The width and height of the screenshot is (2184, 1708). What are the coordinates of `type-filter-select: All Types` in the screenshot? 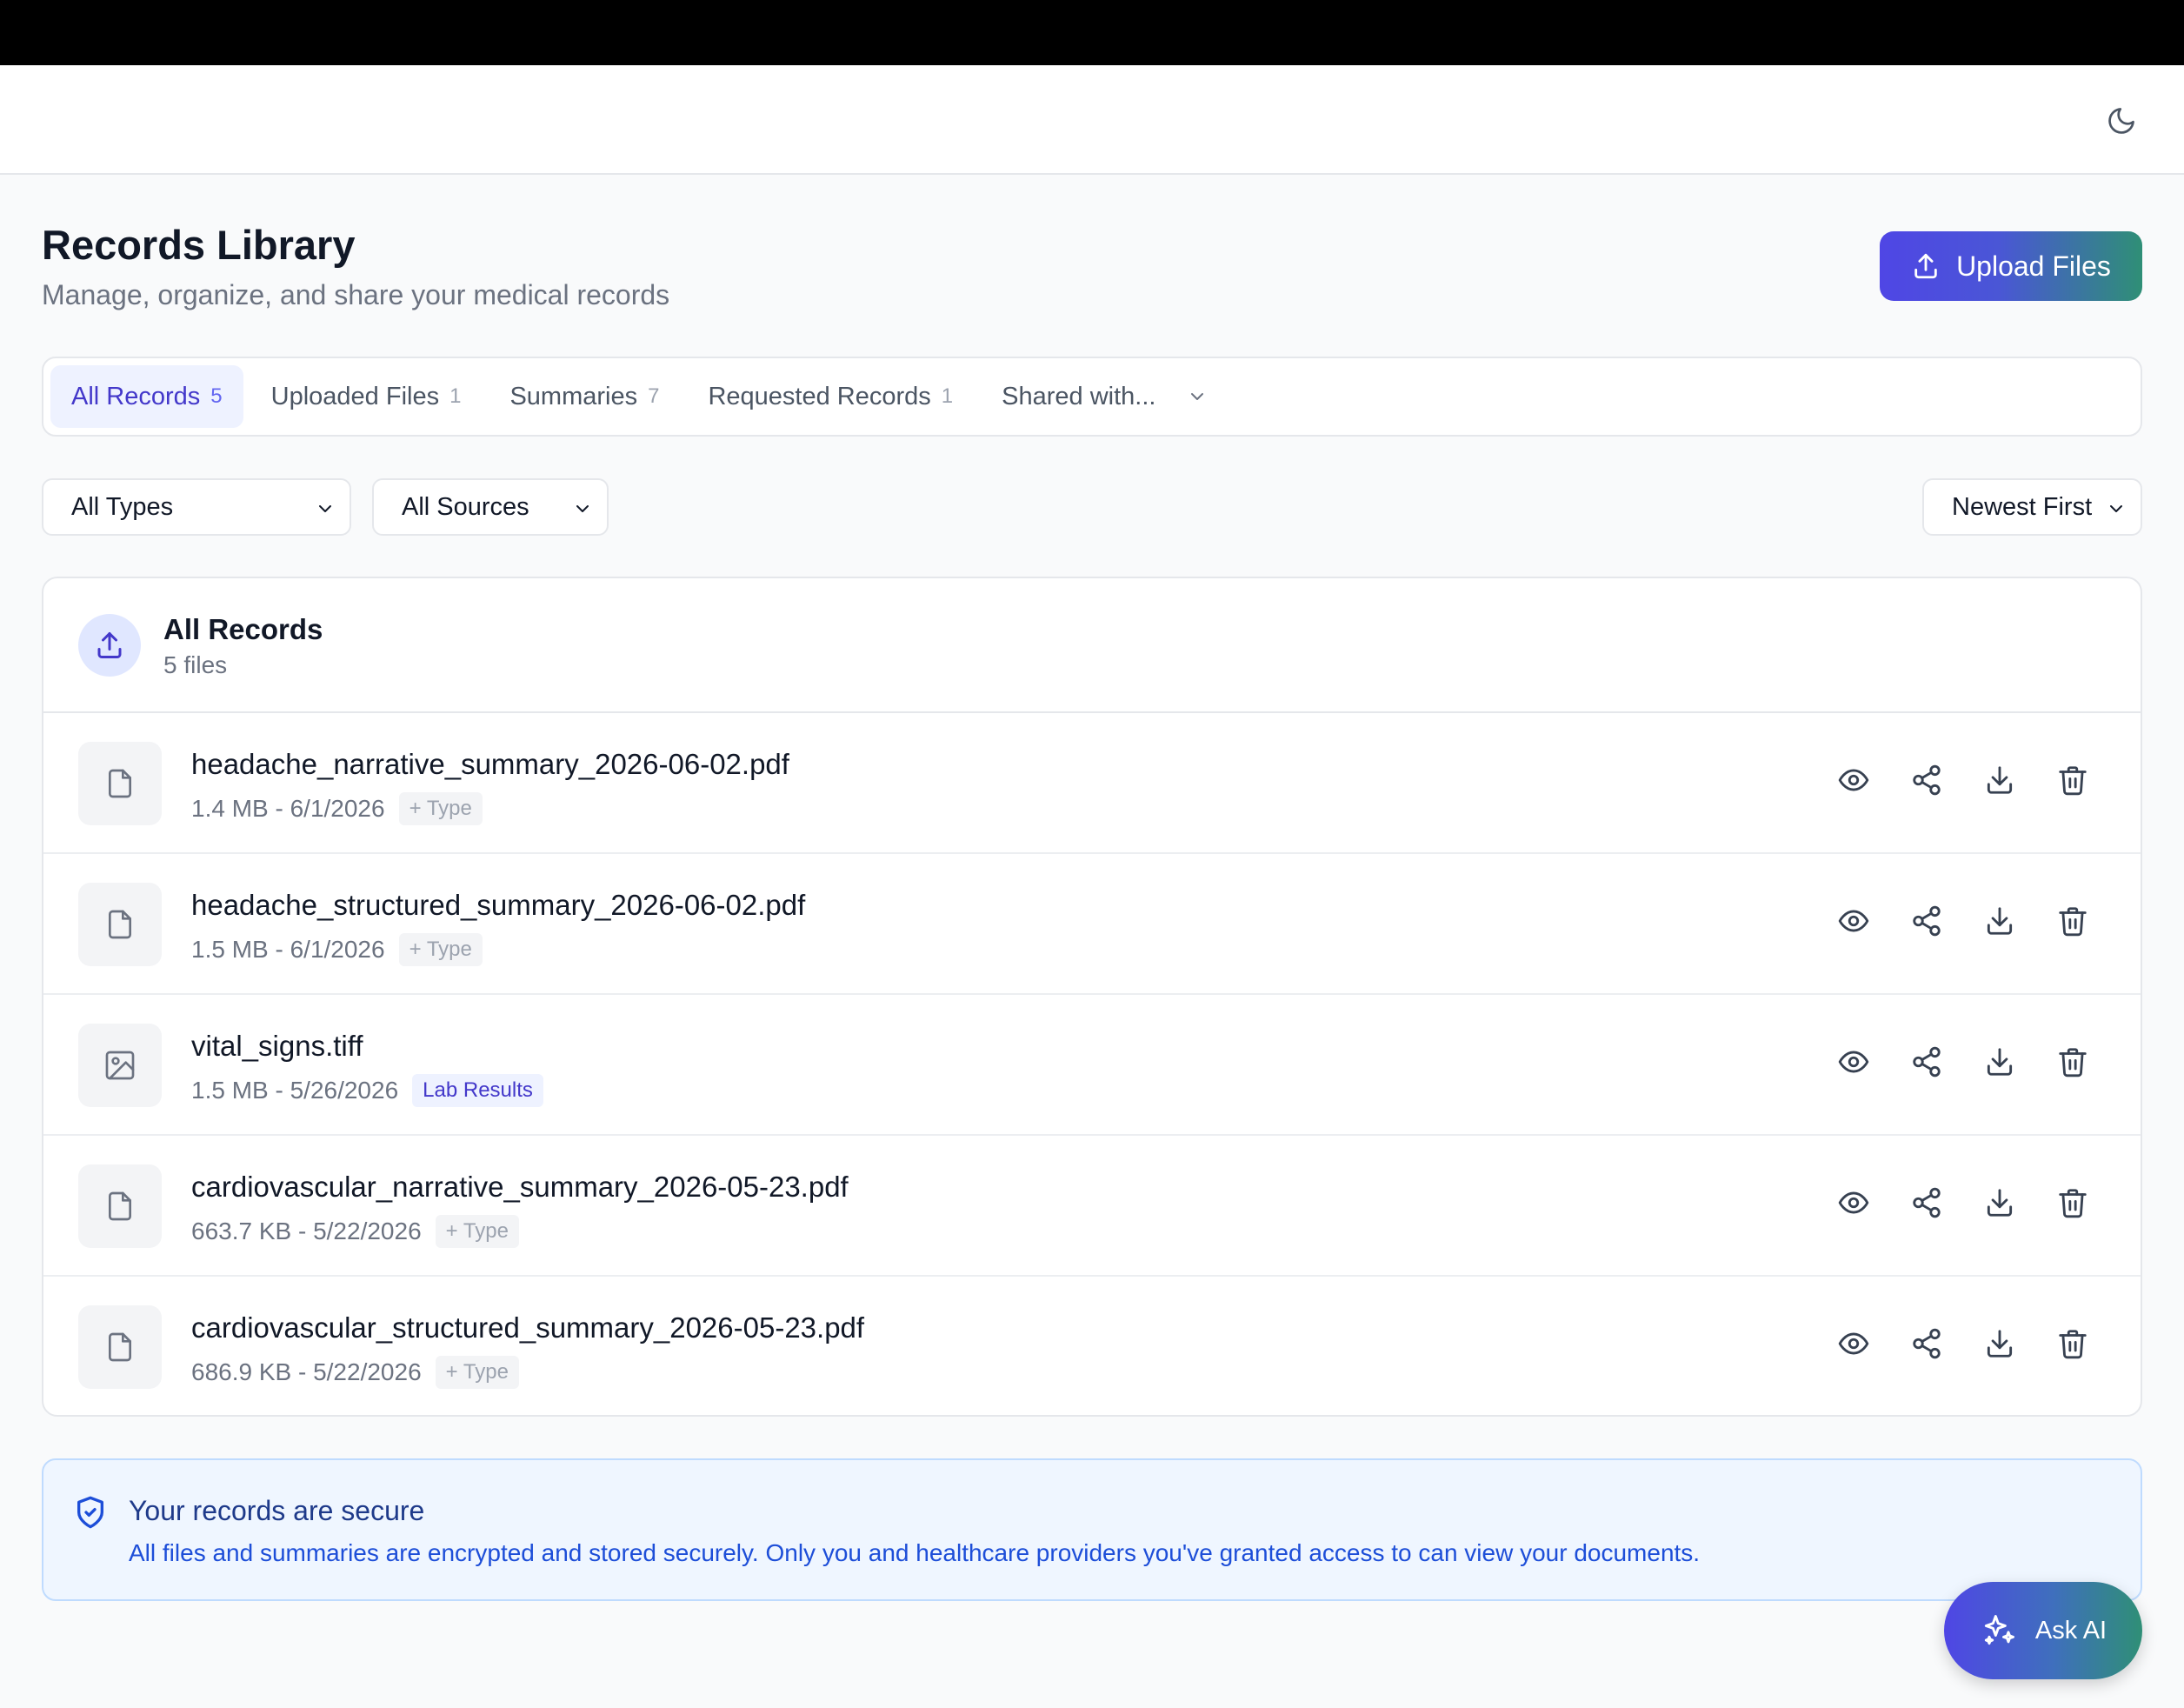 It's located at (196, 507).